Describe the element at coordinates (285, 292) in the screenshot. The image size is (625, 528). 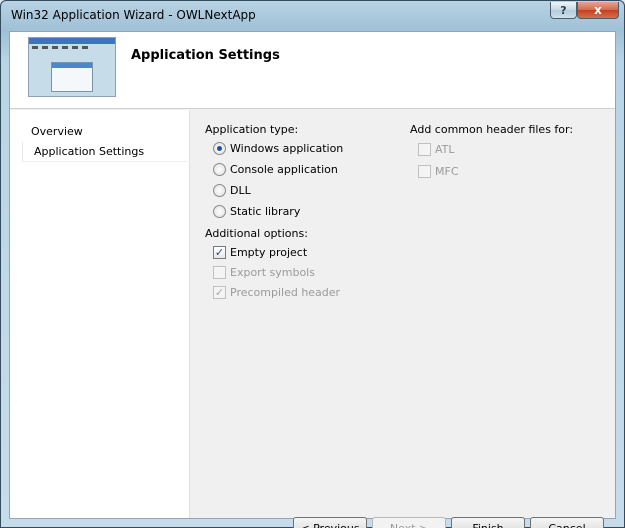
I see `checkbox-label: Precompiled header` at that location.